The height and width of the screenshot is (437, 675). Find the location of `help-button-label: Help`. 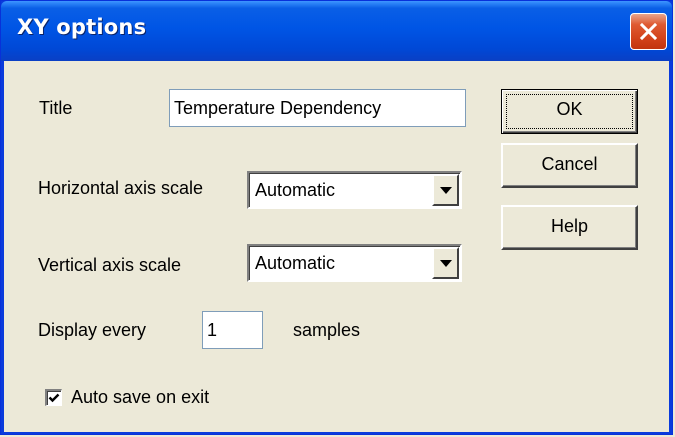

help-button-label: Help is located at coordinates (569, 226).